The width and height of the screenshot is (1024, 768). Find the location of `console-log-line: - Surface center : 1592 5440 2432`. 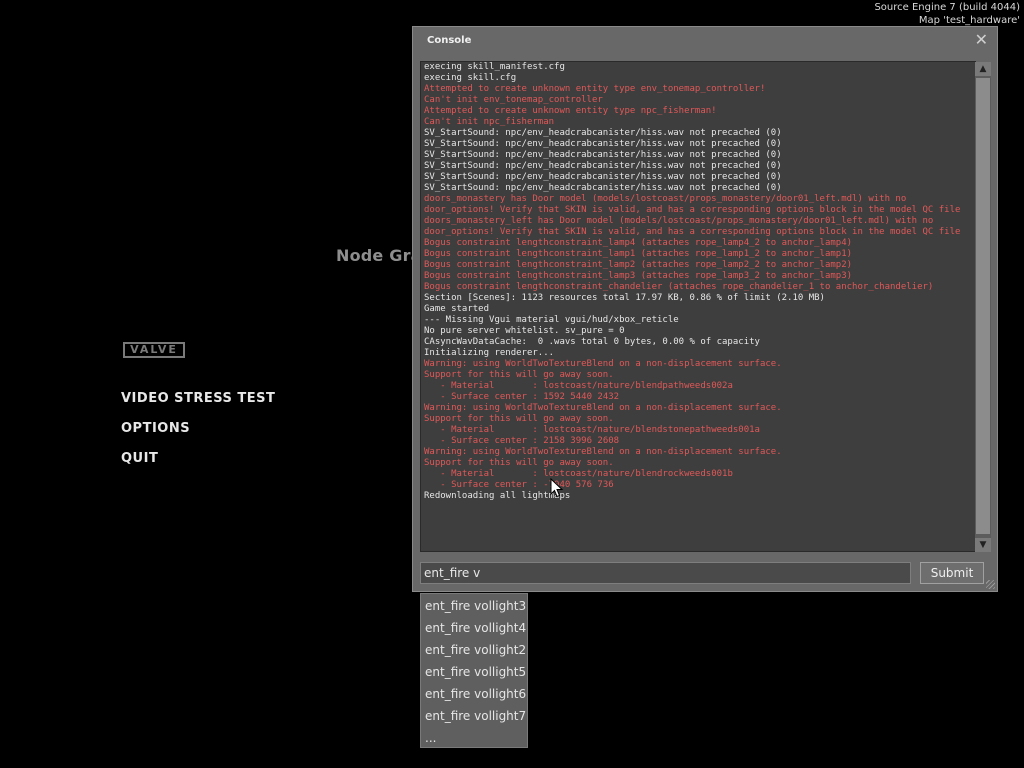

console-log-line: - Surface center : 1592 5440 2432 is located at coordinates (522, 397).